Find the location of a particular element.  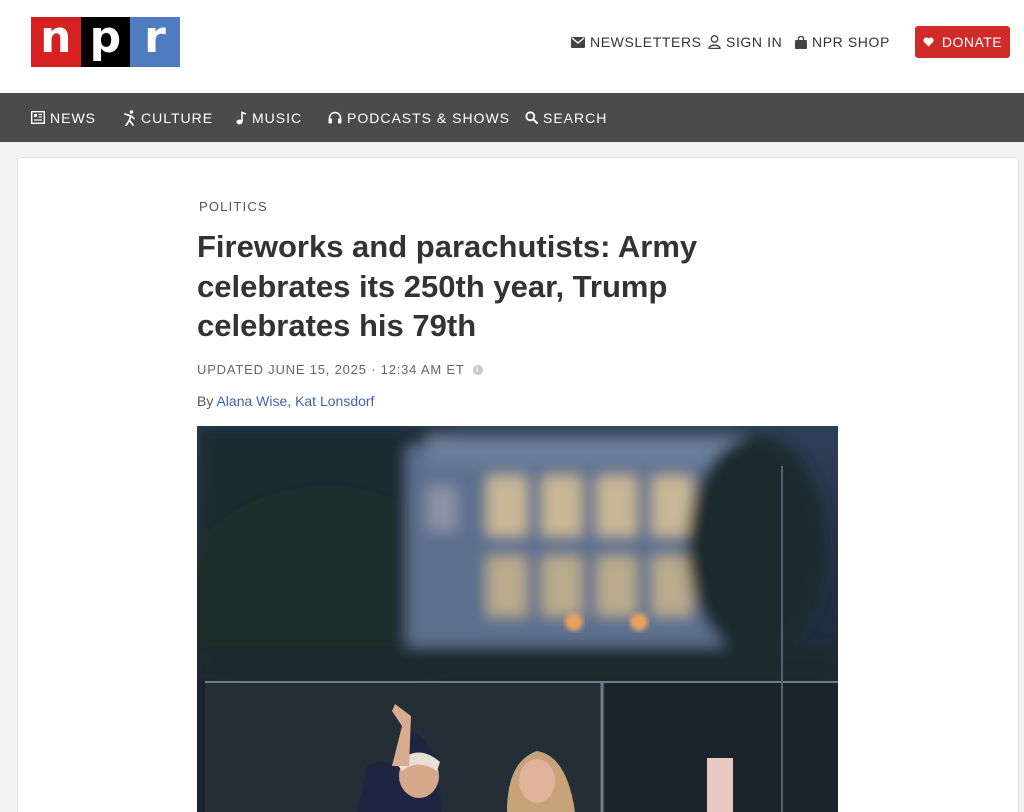

music-icon is located at coordinates (241, 117).